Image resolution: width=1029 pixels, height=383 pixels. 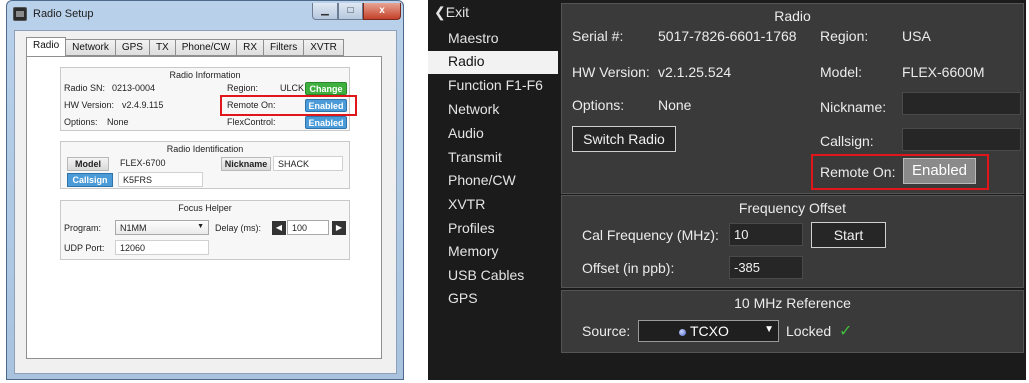 What do you see at coordinates (162, 247) in the screenshot?
I see `udp-port-field: 12060` at bounding box center [162, 247].